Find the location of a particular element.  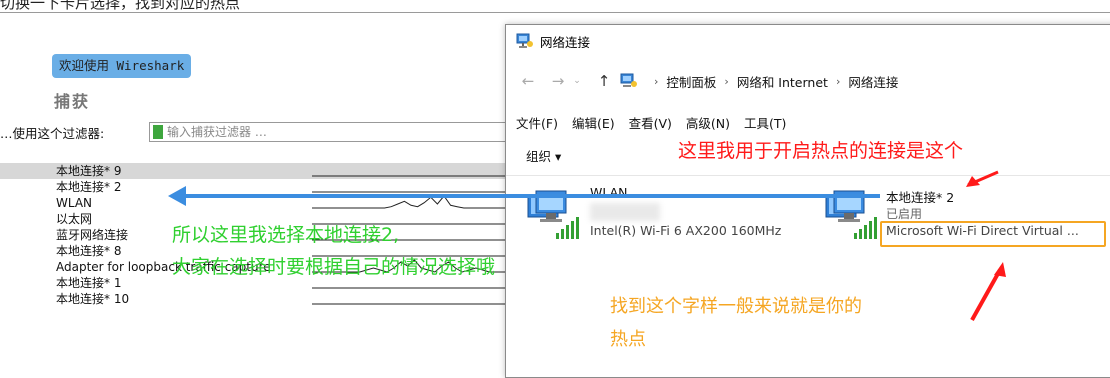

forward-arrow-icon: → is located at coordinates (558, 81).